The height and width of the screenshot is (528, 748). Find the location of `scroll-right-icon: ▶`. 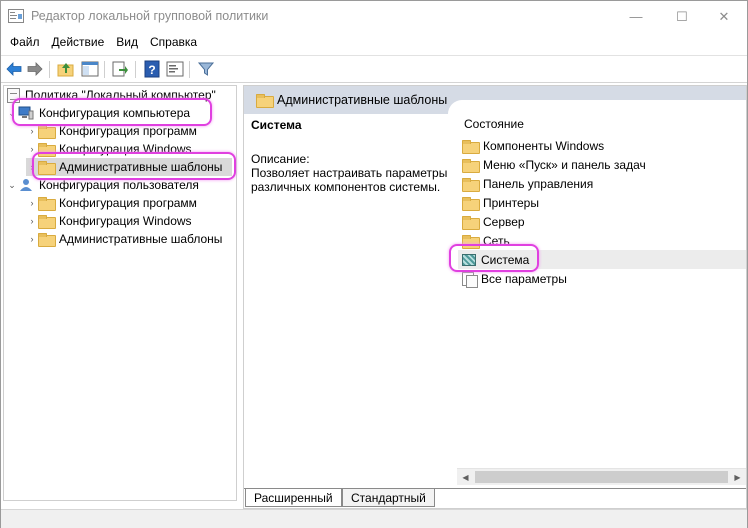

scroll-right-icon: ▶ is located at coordinates (737, 477).